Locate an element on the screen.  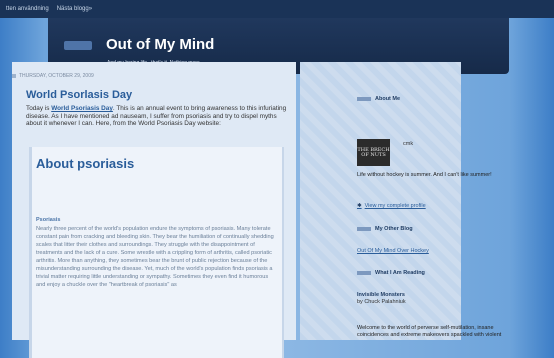
other-blog-heading: My Other Blog is located at coordinates (385, 229).